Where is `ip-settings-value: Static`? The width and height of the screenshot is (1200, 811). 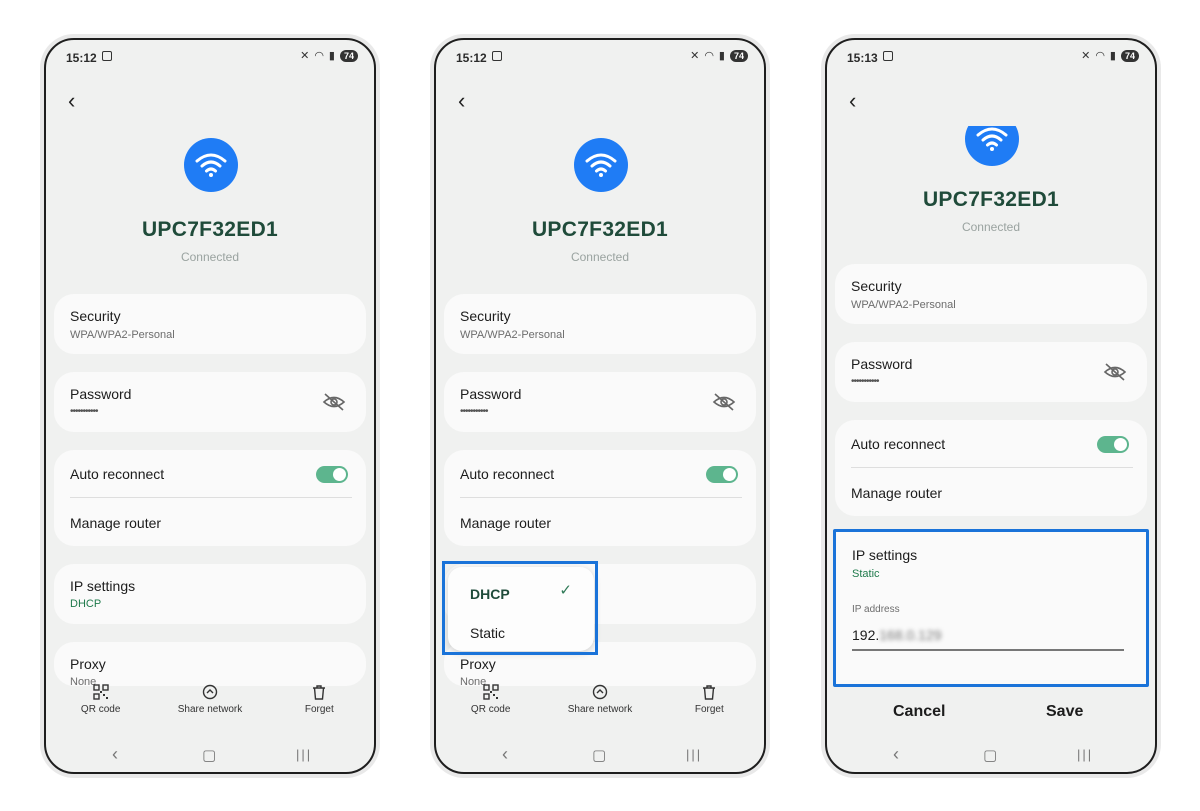 ip-settings-value: Static is located at coordinates (866, 574).